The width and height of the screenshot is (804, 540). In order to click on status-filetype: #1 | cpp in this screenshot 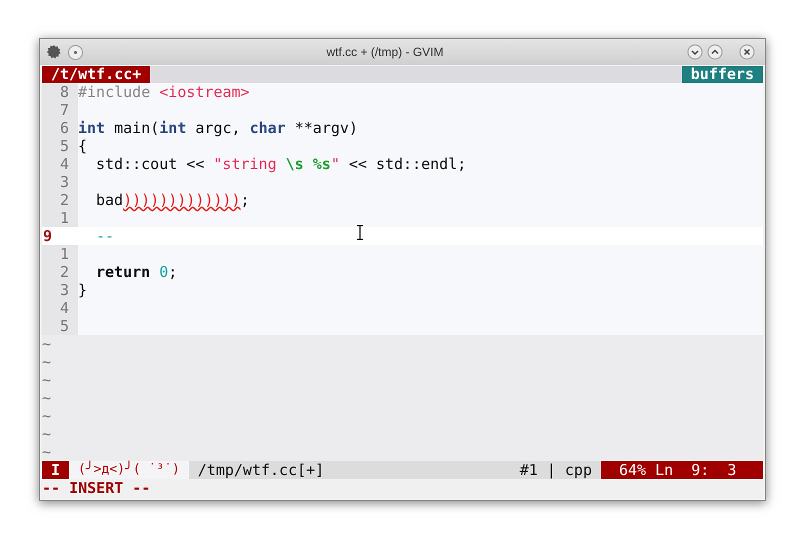, I will do `click(555, 470)`.